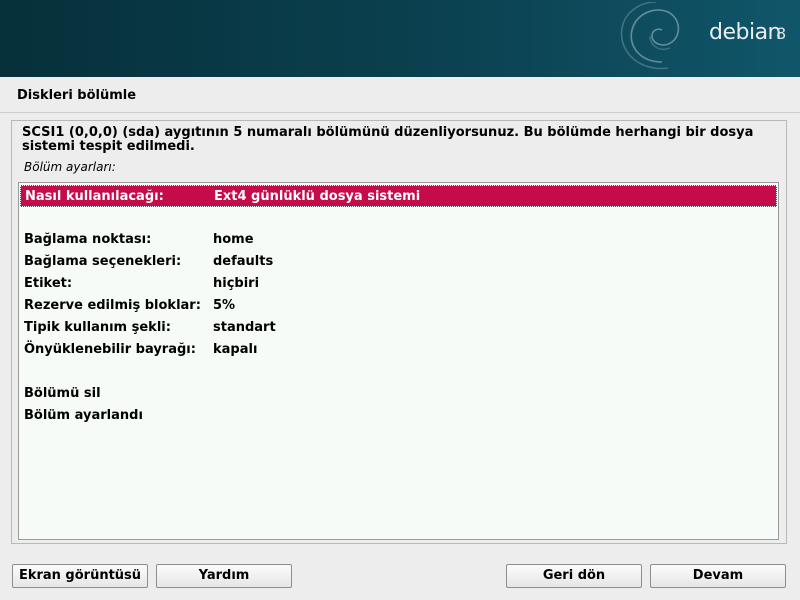  Describe the element at coordinates (233, 239) in the screenshot. I see `setting-value: home` at that location.